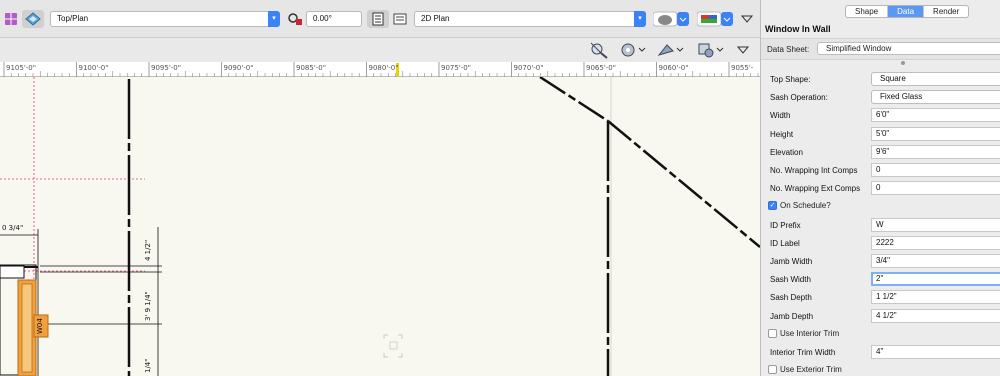  What do you see at coordinates (799, 98) in the screenshot?
I see `property-label: Sash Operation:` at bounding box center [799, 98].